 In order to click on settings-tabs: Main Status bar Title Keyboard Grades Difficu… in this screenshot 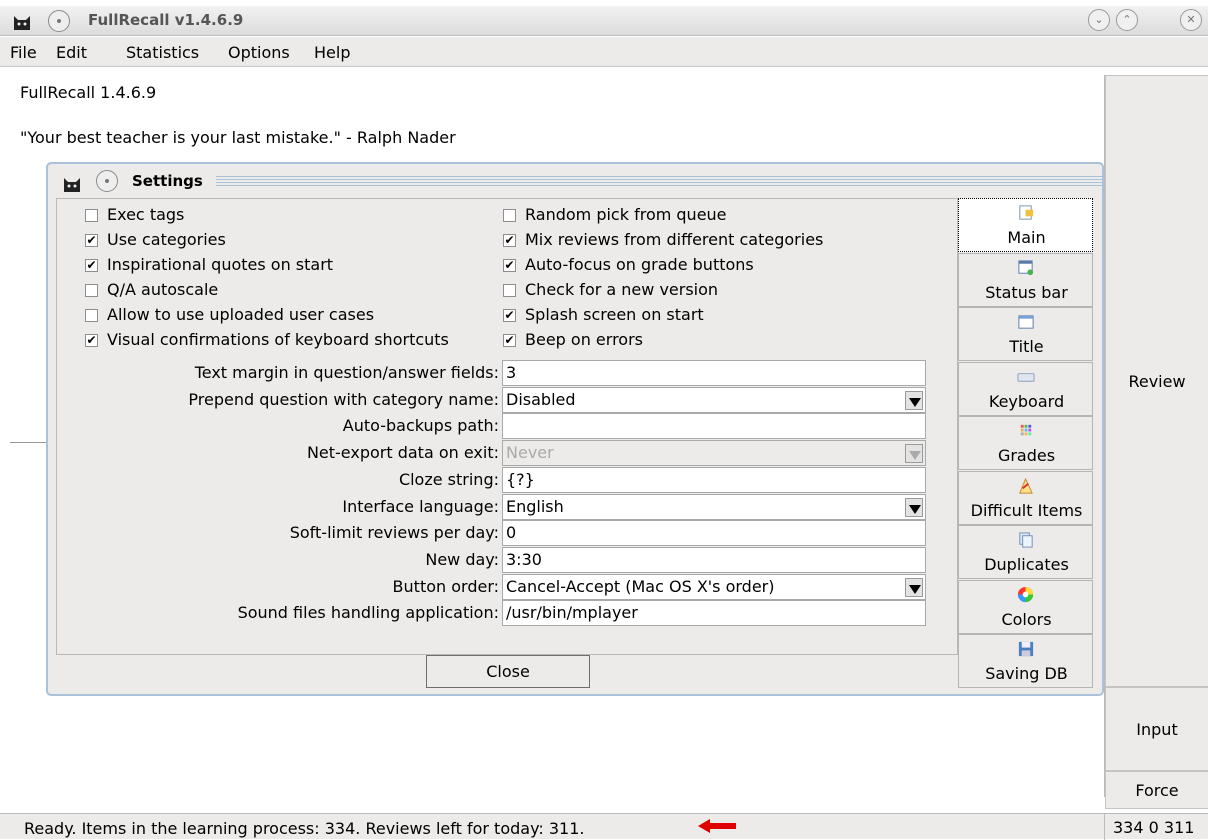, I will do `click(1025, 444)`.